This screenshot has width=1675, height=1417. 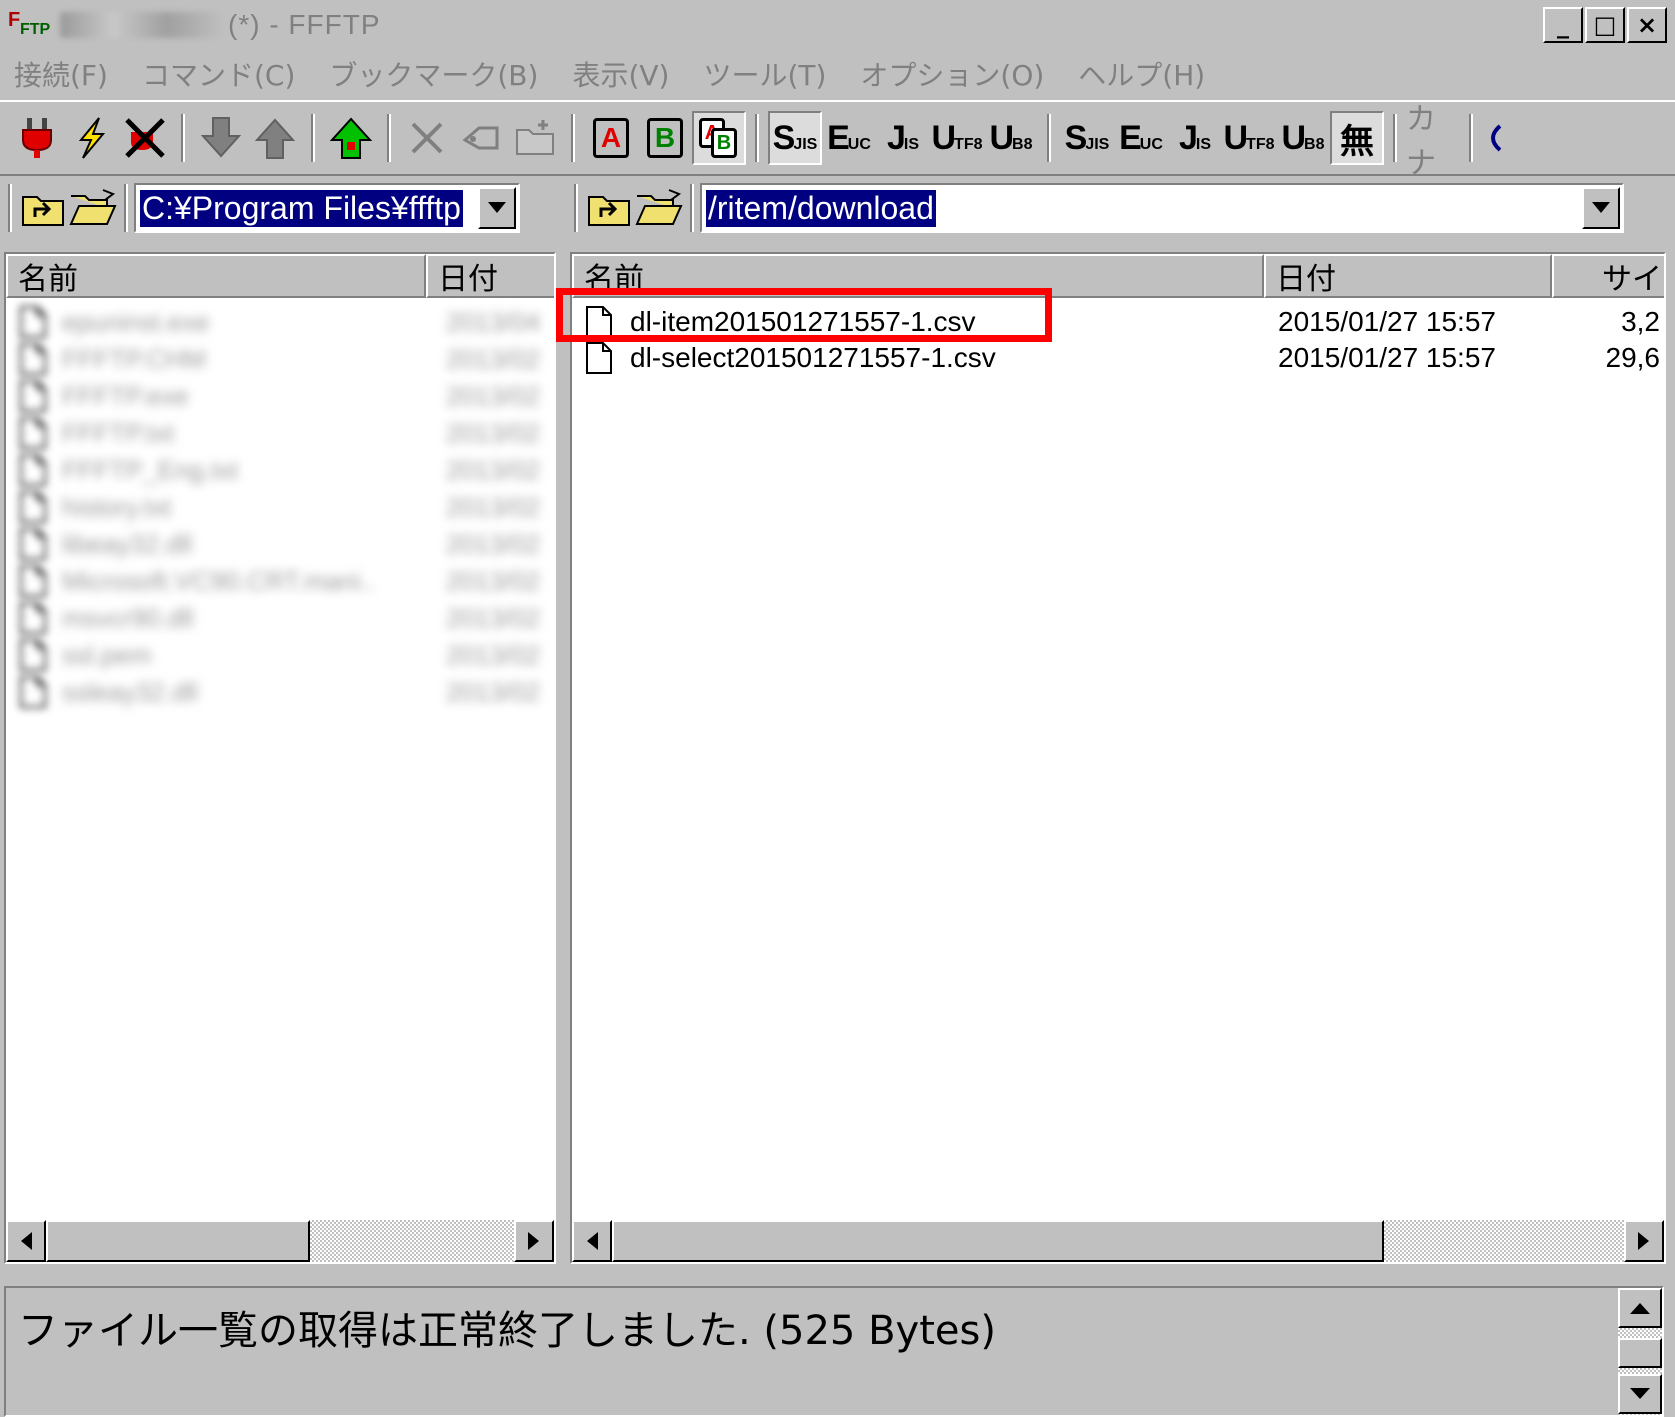 What do you see at coordinates (813, 357) in the screenshot?
I see `remote-file-name: dl-select201501271557-1.csv` at bounding box center [813, 357].